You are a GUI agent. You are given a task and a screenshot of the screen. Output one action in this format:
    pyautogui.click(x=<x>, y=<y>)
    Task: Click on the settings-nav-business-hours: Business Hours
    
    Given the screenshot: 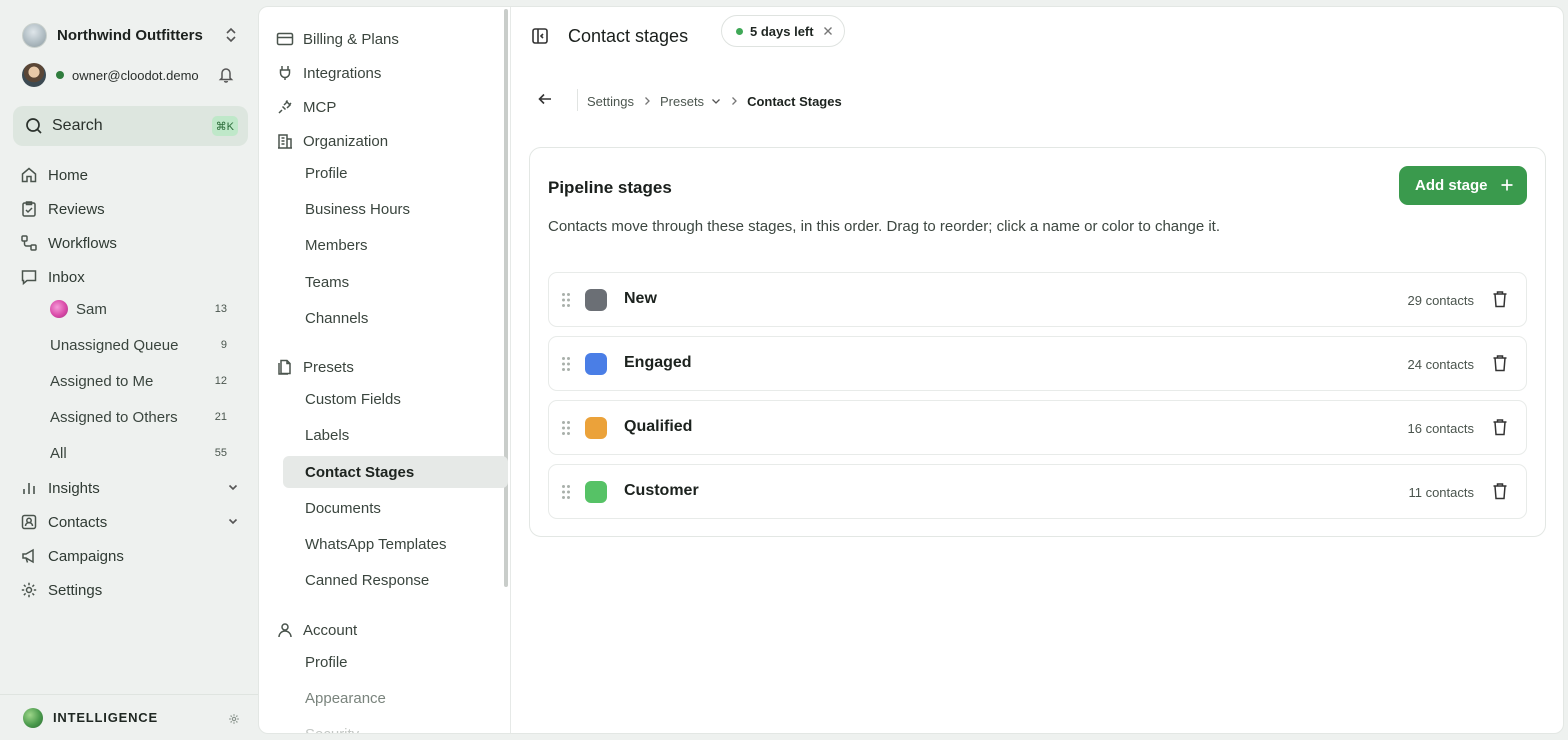 What is the action you would take?
    pyautogui.click(x=395, y=209)
    